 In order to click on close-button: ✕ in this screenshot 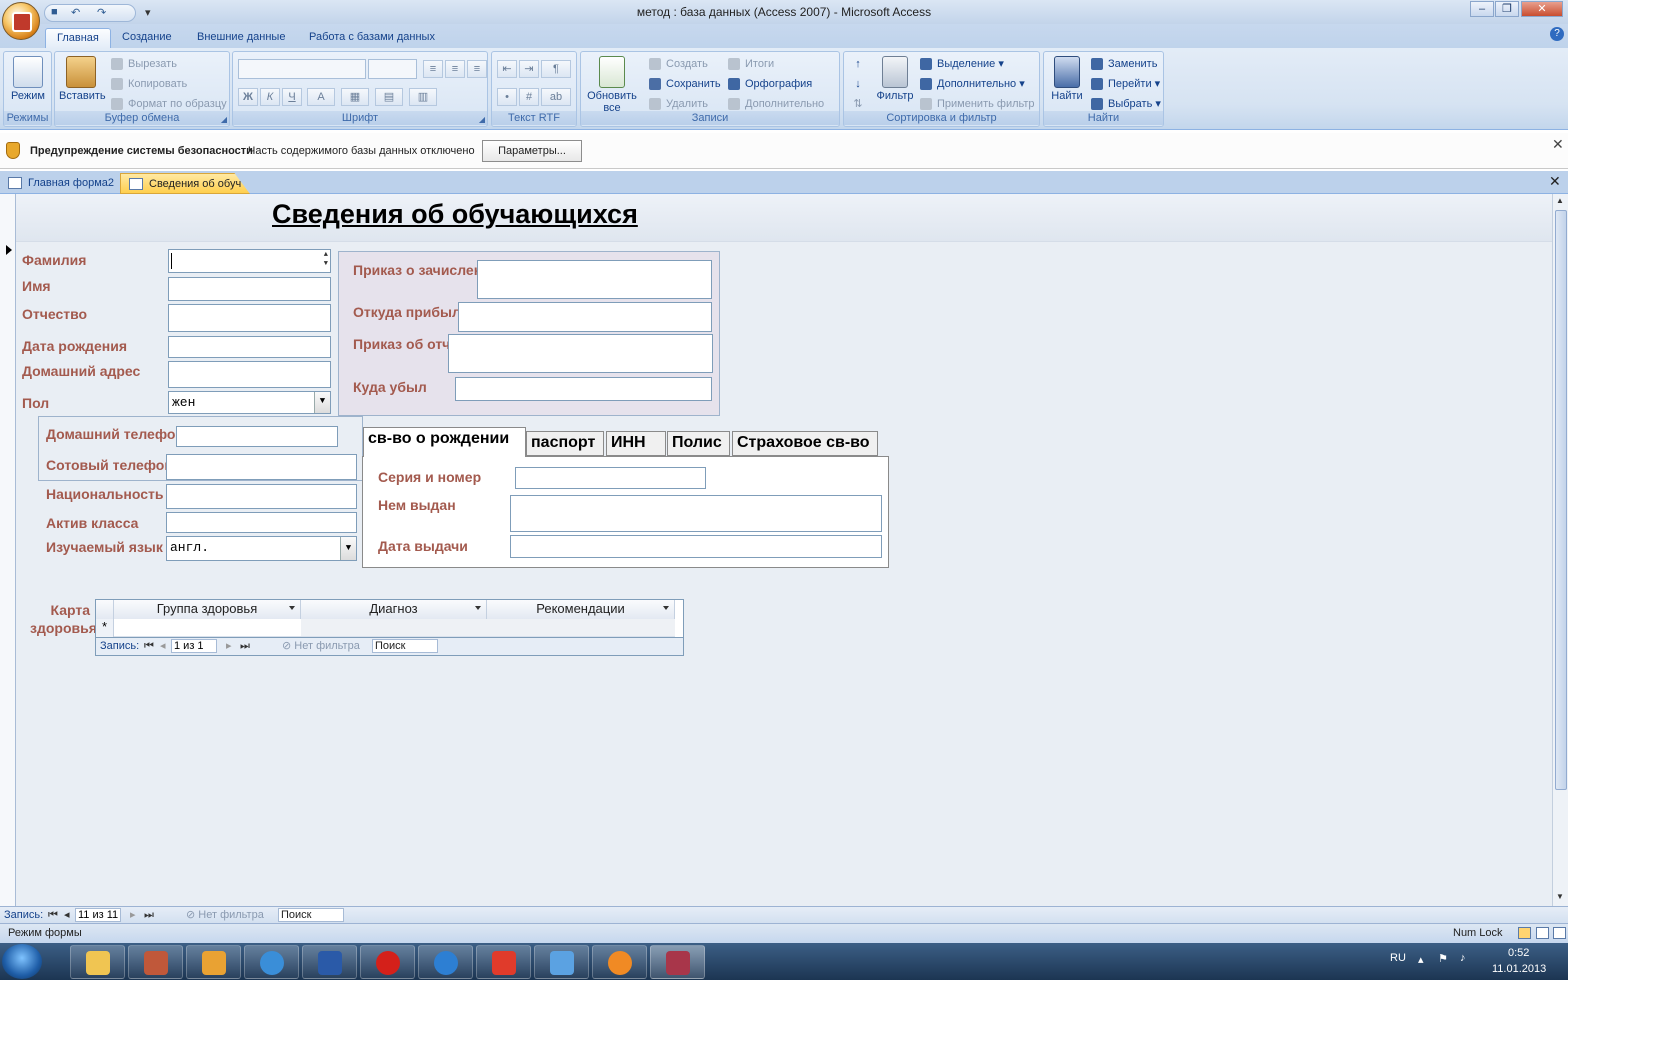, I will do `click(1542, 9)`.